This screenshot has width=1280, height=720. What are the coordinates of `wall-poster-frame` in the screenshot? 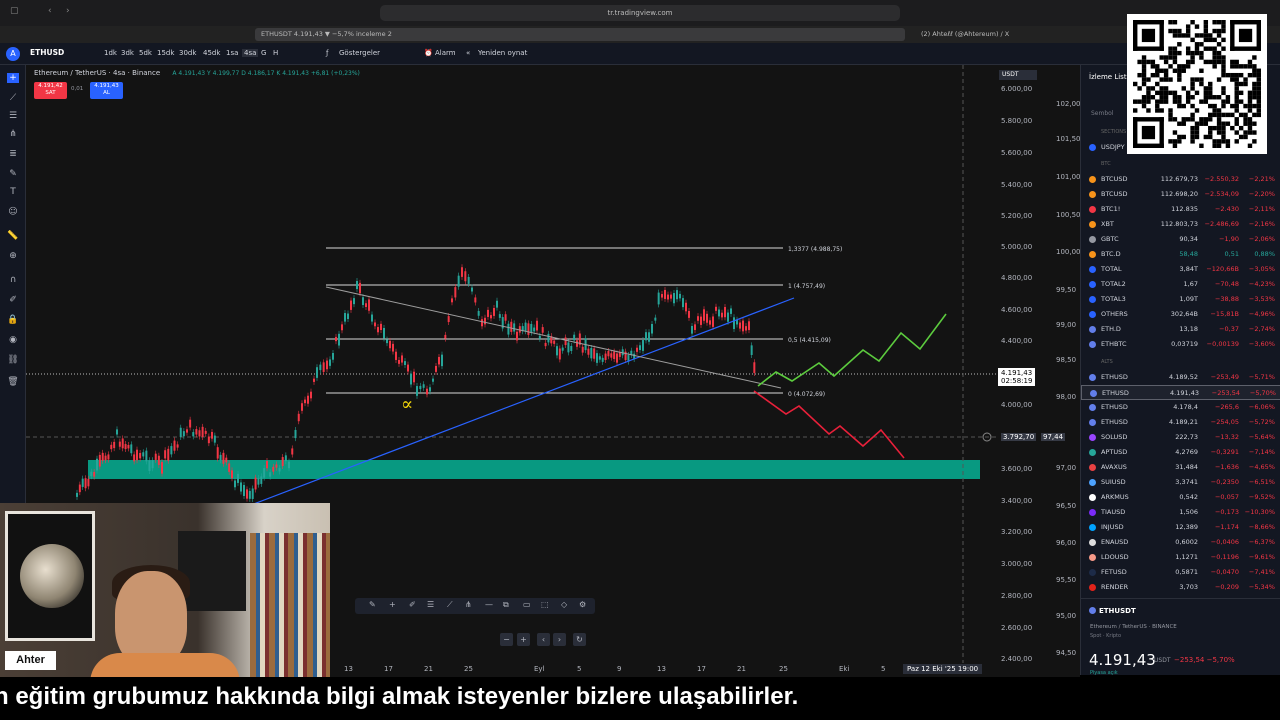 It's located at (50, 576).